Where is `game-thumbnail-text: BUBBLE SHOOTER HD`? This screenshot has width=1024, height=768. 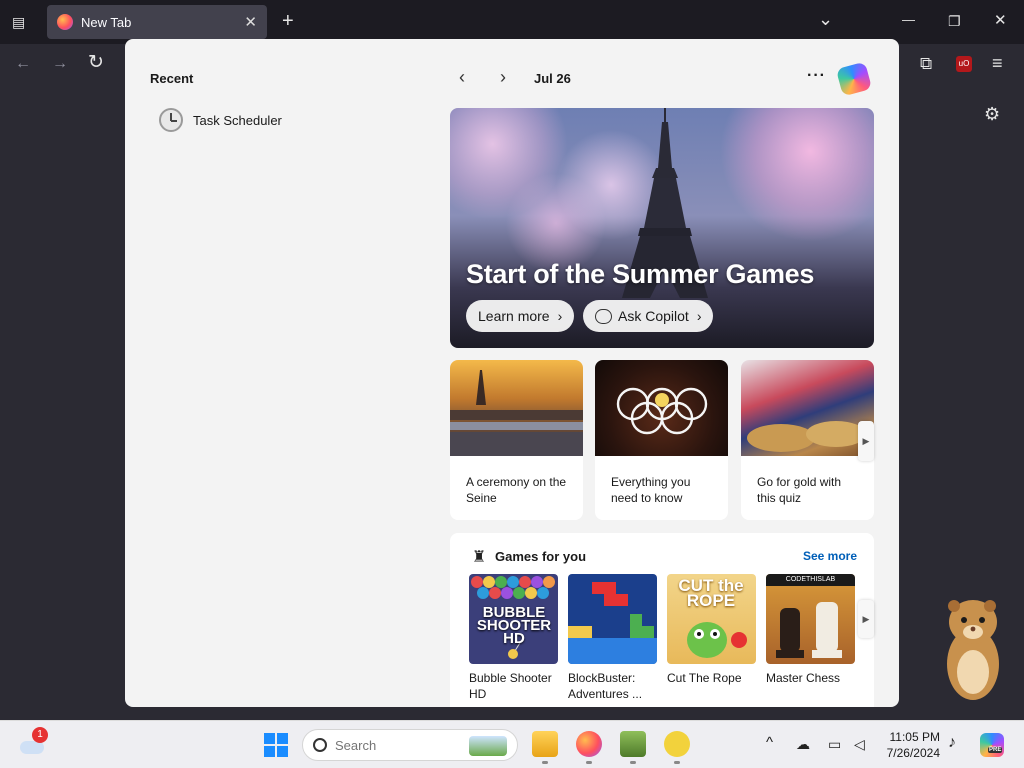 game-thumbnail-text: BUBBLE SHOOTER HD is located at coordinates (514, 625).